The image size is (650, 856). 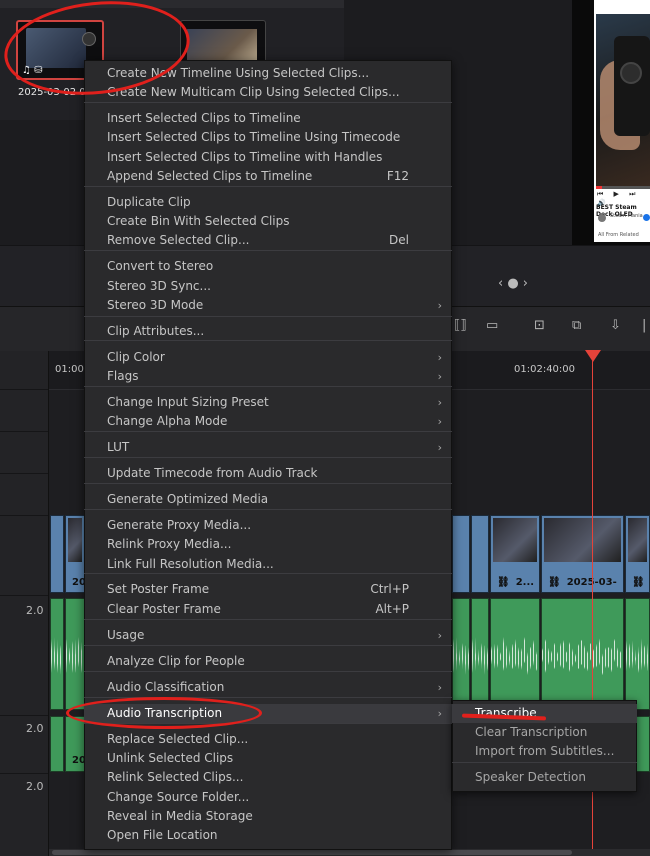 I want to click on menu-item-set-poster-frame: Set Poster Frame Ctrl+P, so click(x=268, y=589).